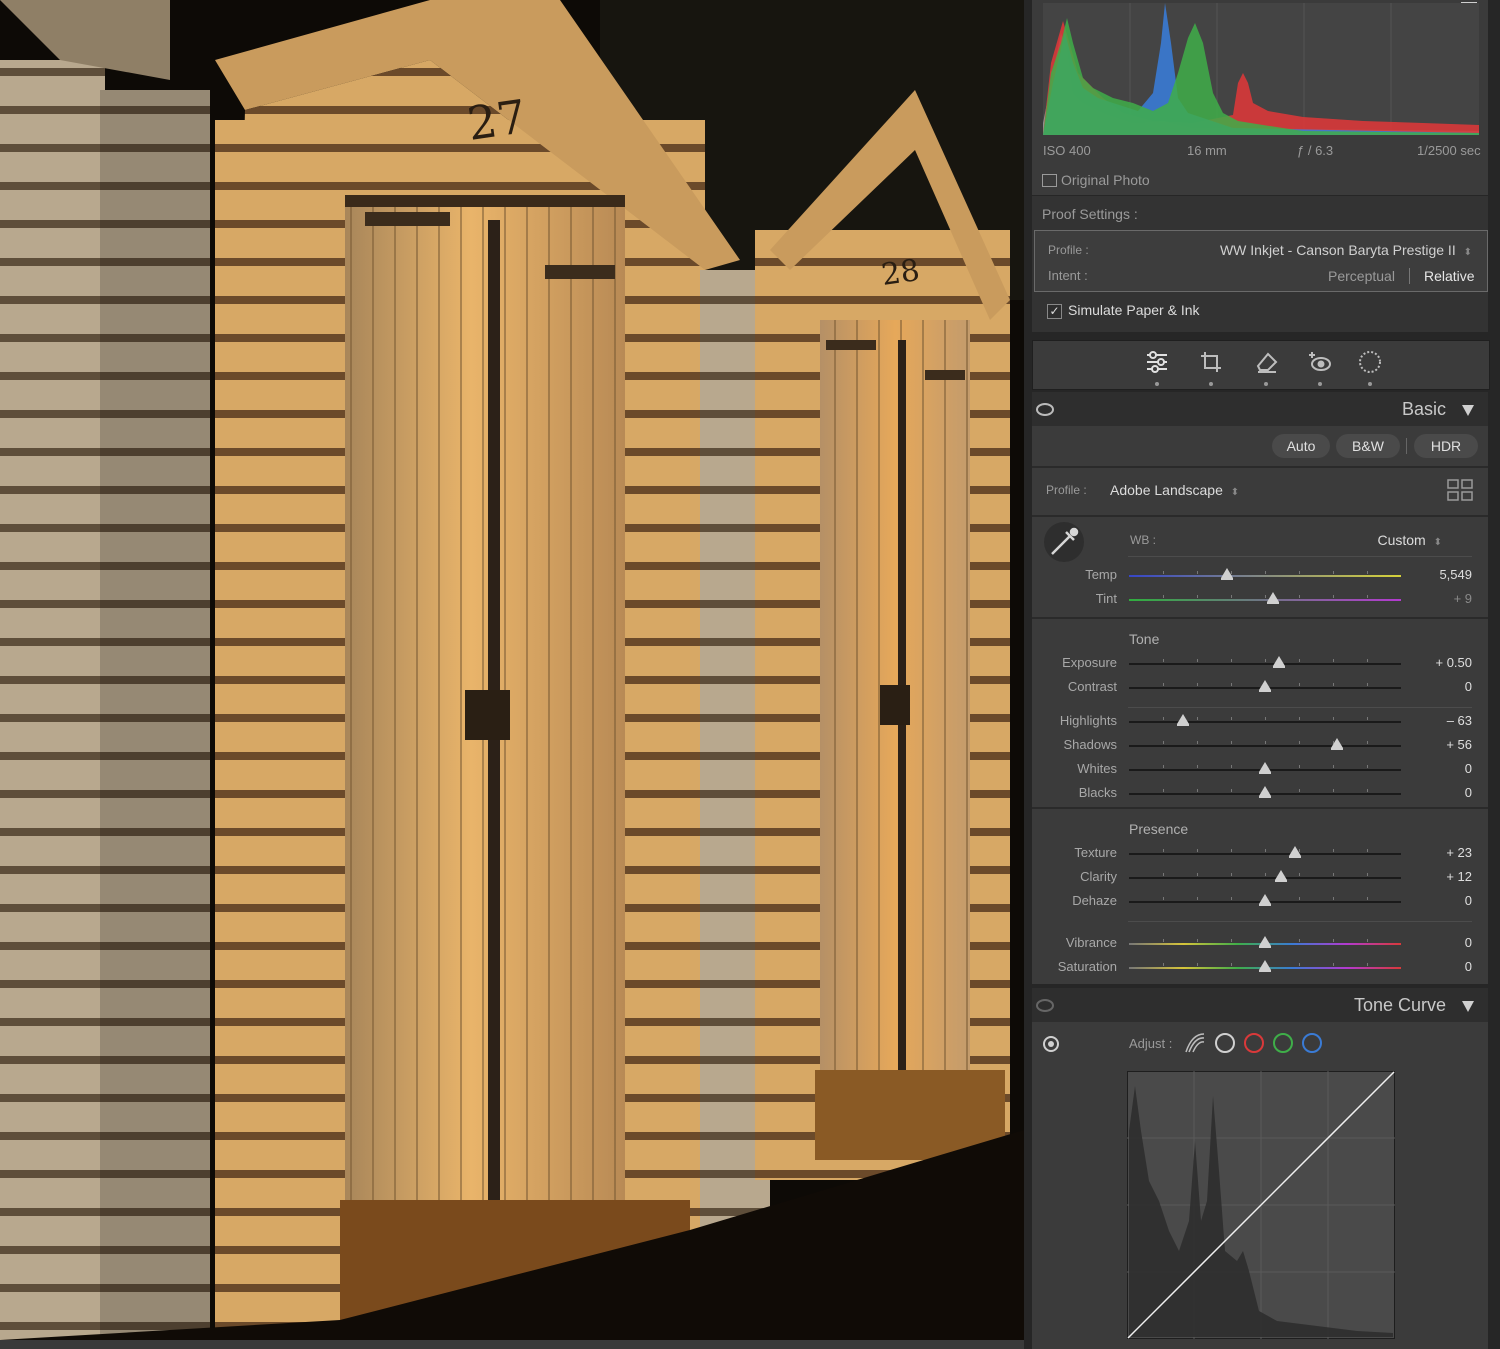 This screenshot has height=1349, width=1500. What do you see at coordinates (1437, 662) in the screenshot?
I see `exposure-value: + 0.50` at bounding box center [1437, 662].